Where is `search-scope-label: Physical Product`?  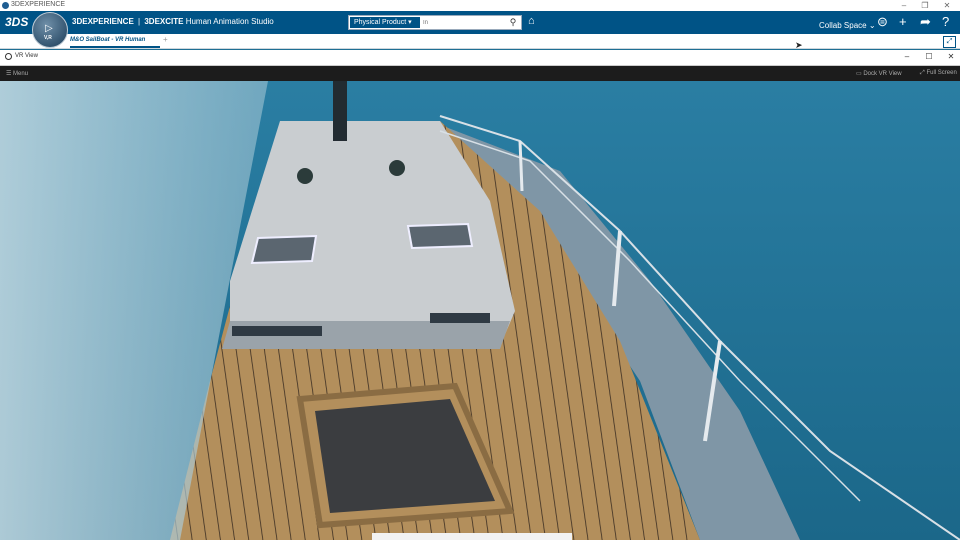
search-scope-label: Physical Product is located at coordinates (380, 22).